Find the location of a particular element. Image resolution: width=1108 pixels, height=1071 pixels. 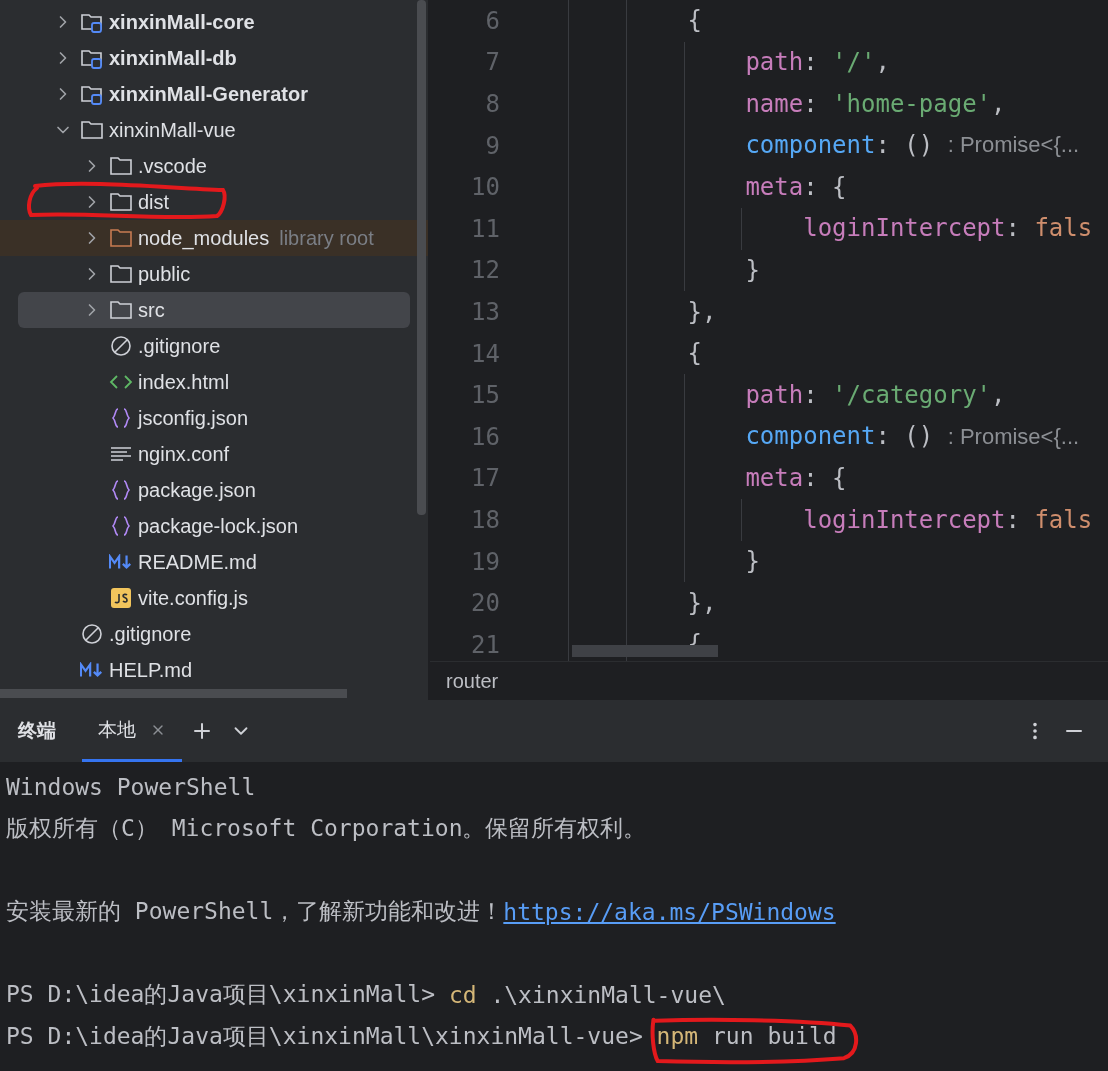

tree-item: dist is located at coordinates (214, 202).